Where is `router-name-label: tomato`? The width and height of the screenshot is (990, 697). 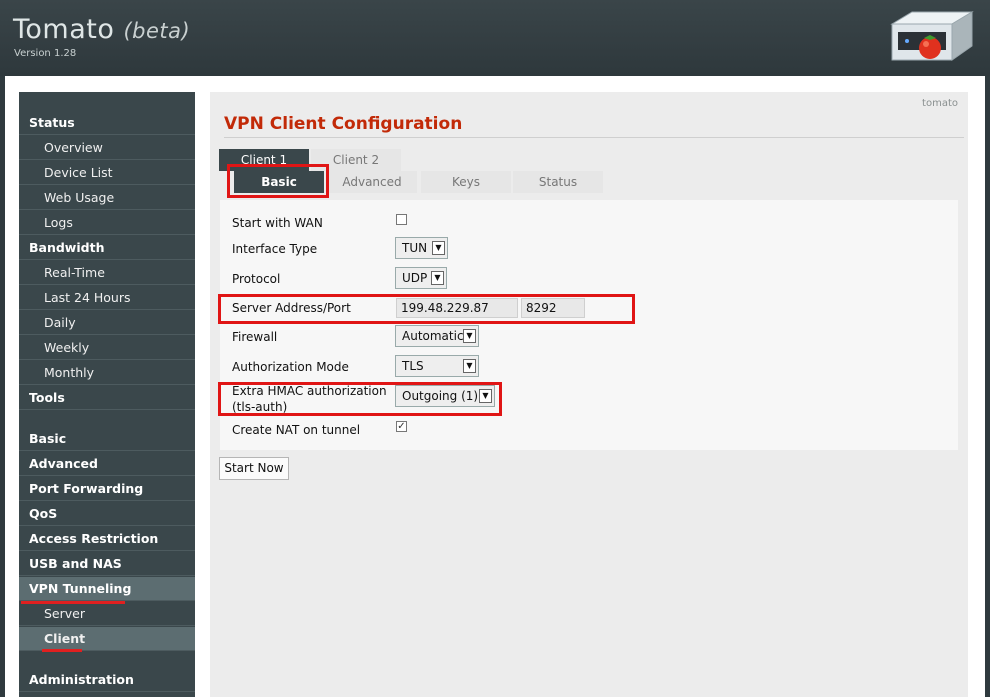 router-name-label: tomato is located at coordinates (940, 103).